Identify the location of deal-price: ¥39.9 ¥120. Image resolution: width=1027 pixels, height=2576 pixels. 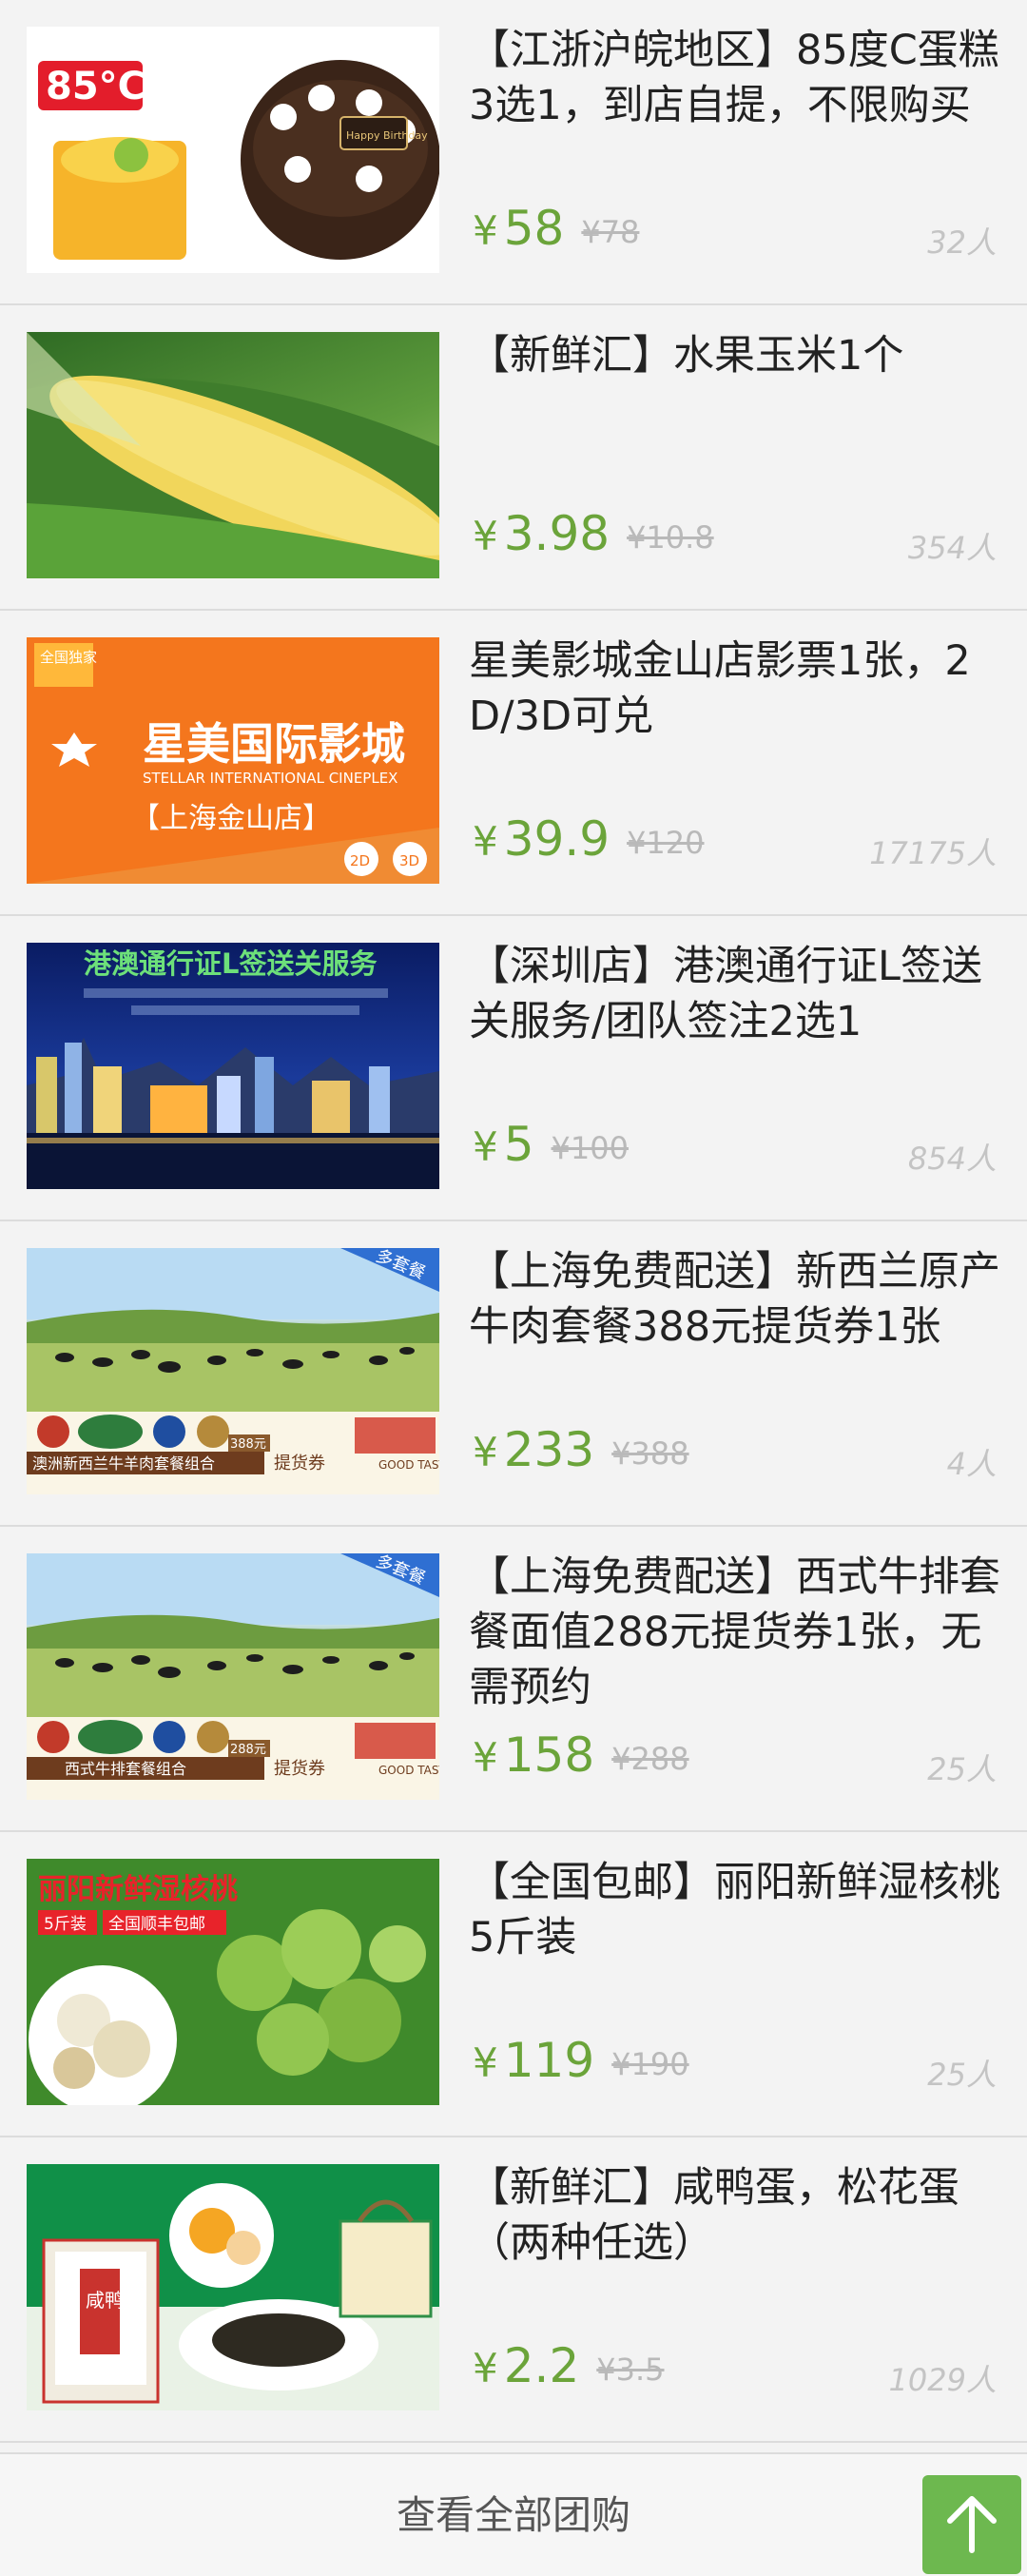
(589, 840).